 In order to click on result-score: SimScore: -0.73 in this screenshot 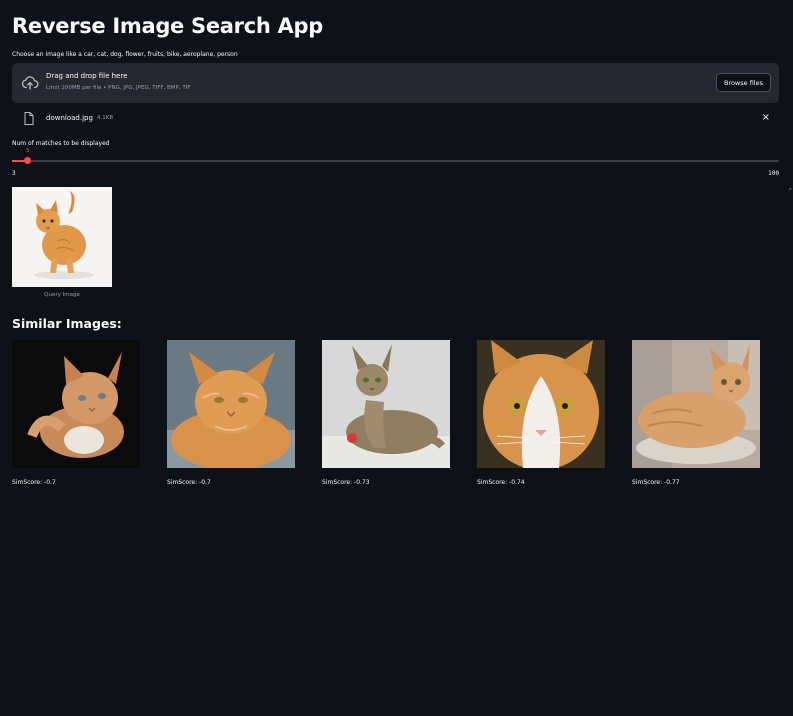, I will do `click(346, 482)`.